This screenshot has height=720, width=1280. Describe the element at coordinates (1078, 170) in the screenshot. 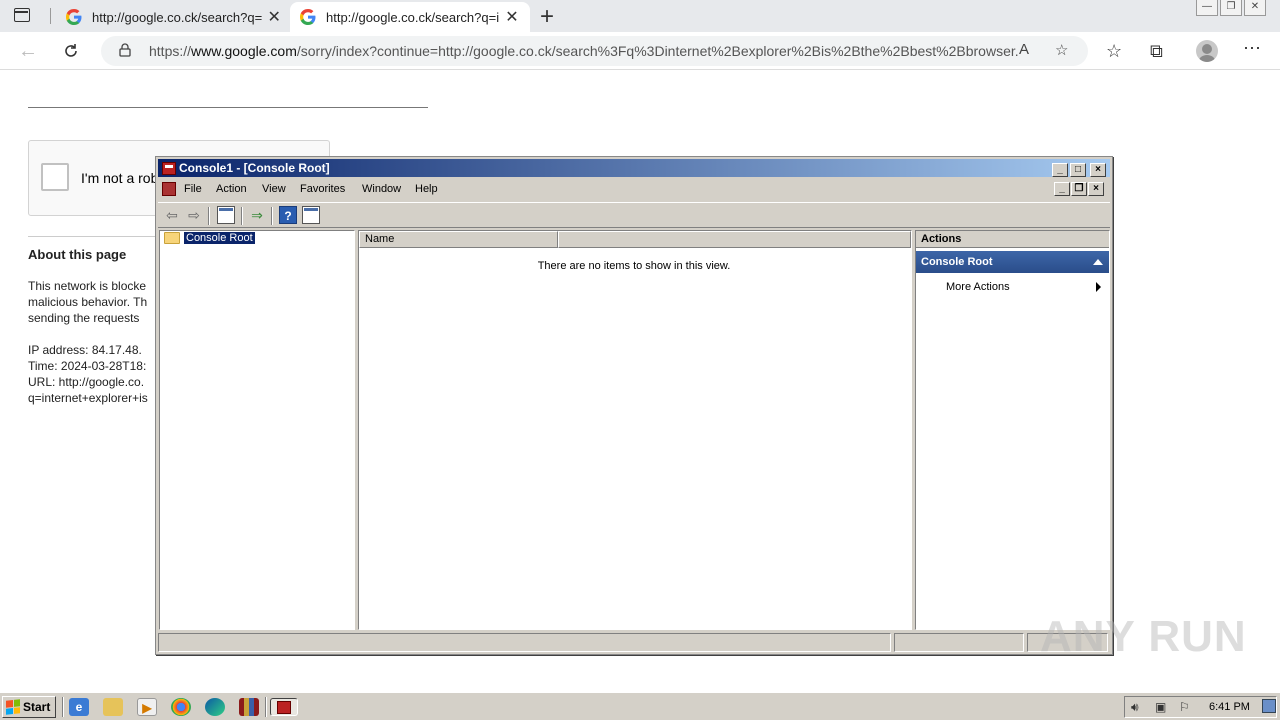

I see `mmc-maximize-button: □` at that location.